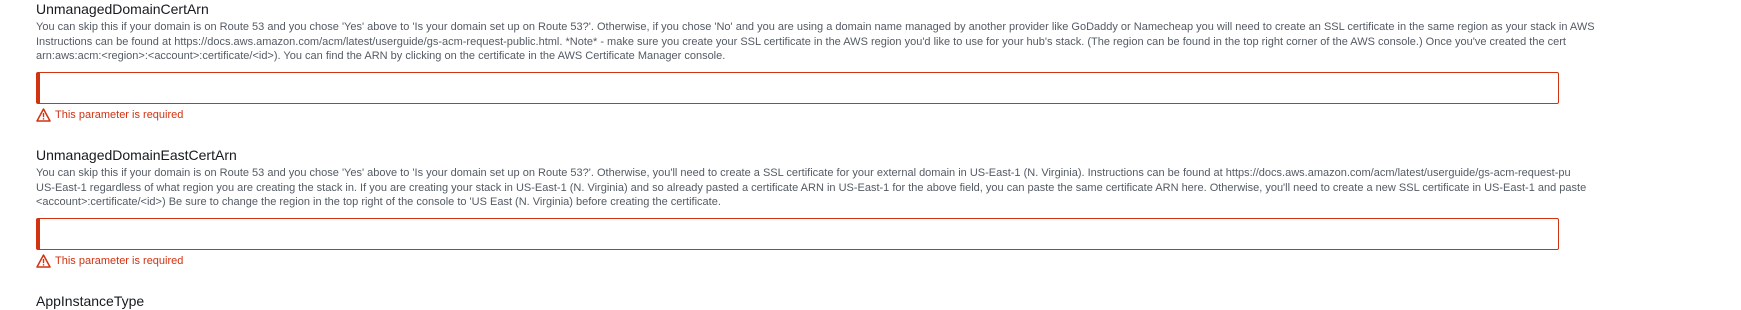 The height and width of the screenshot is (310, 1741). Describe the element at coordinates (136, 155) in the screenshot. I see `param-label: UnmanagedDomainEastCertArn` at that location.